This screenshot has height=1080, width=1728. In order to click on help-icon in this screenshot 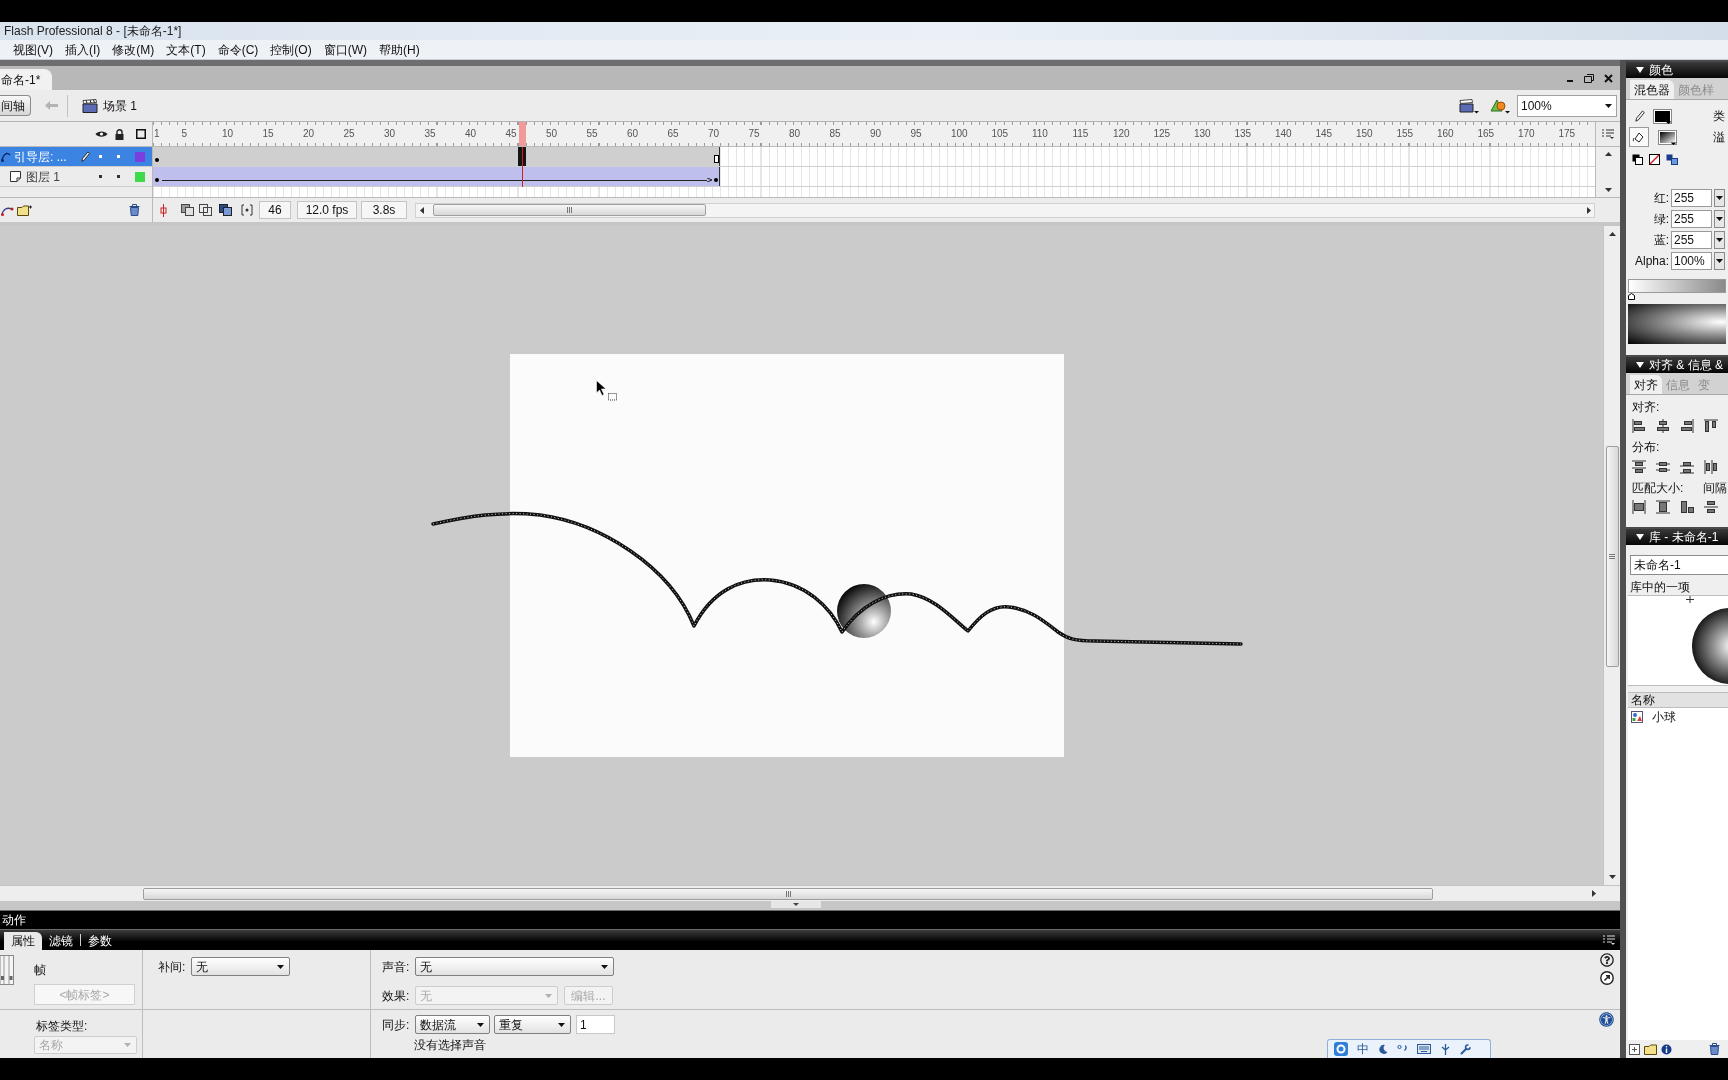, I will do `click(1607, 960)`.